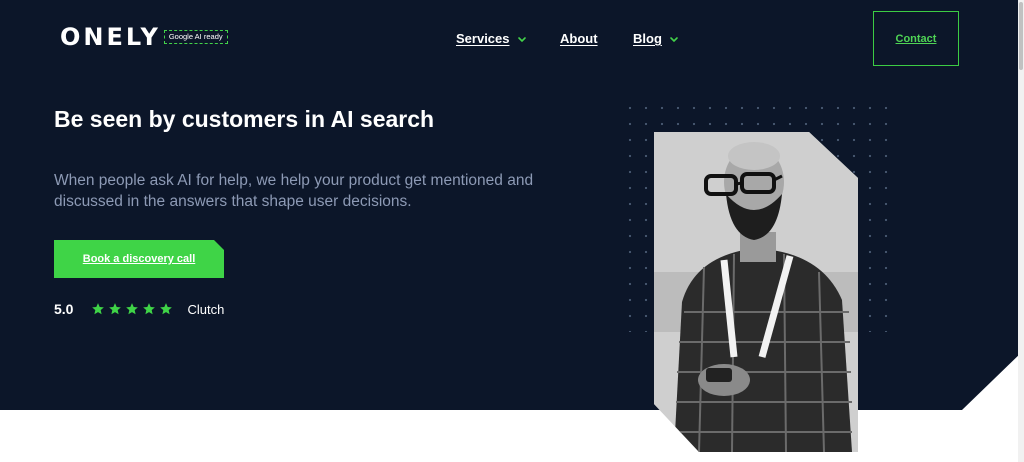  I want to click on hero-portrait-photo, so click(756, 292).